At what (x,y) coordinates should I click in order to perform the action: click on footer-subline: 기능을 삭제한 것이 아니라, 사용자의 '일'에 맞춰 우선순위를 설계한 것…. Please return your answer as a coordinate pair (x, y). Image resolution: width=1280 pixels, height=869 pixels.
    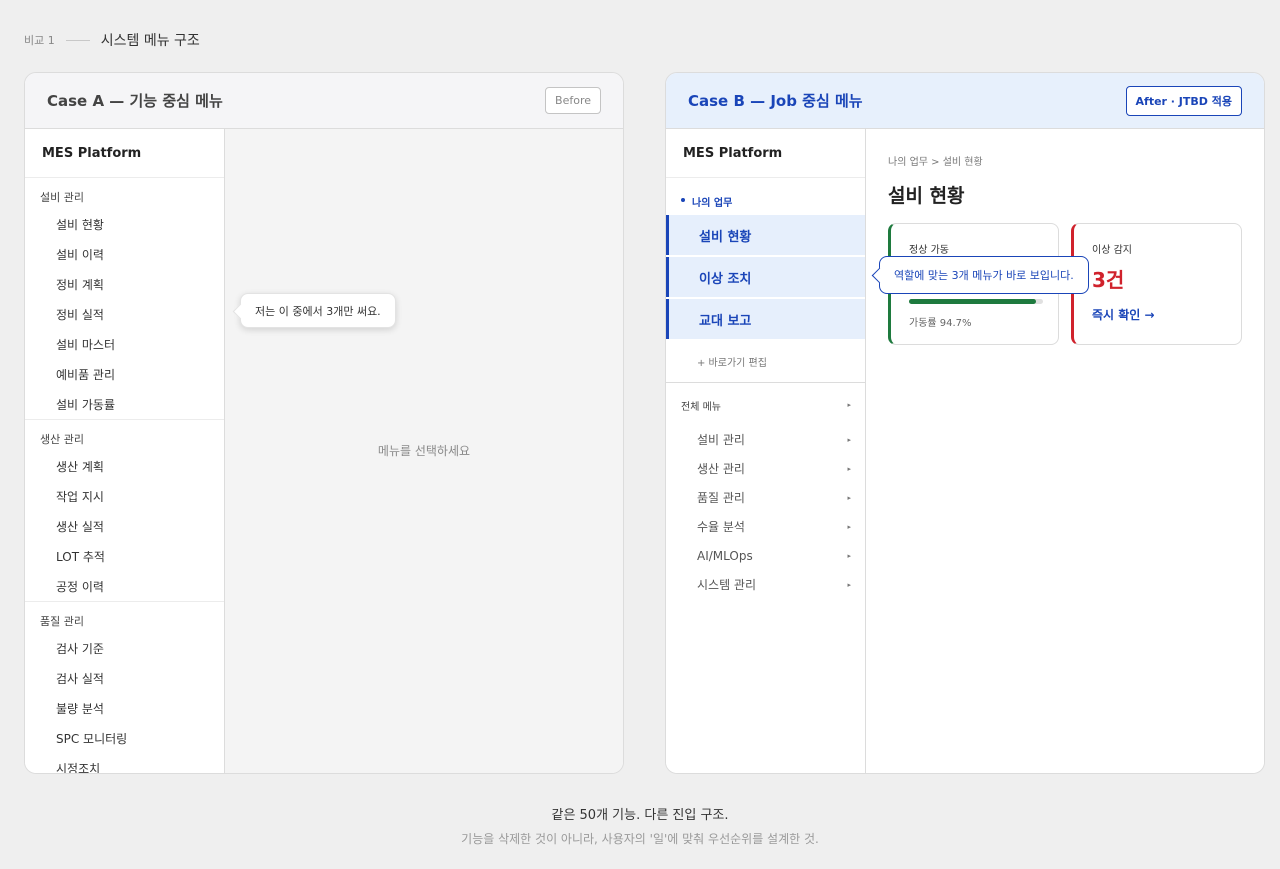
    Looking at the image, I should click on (640, 839).